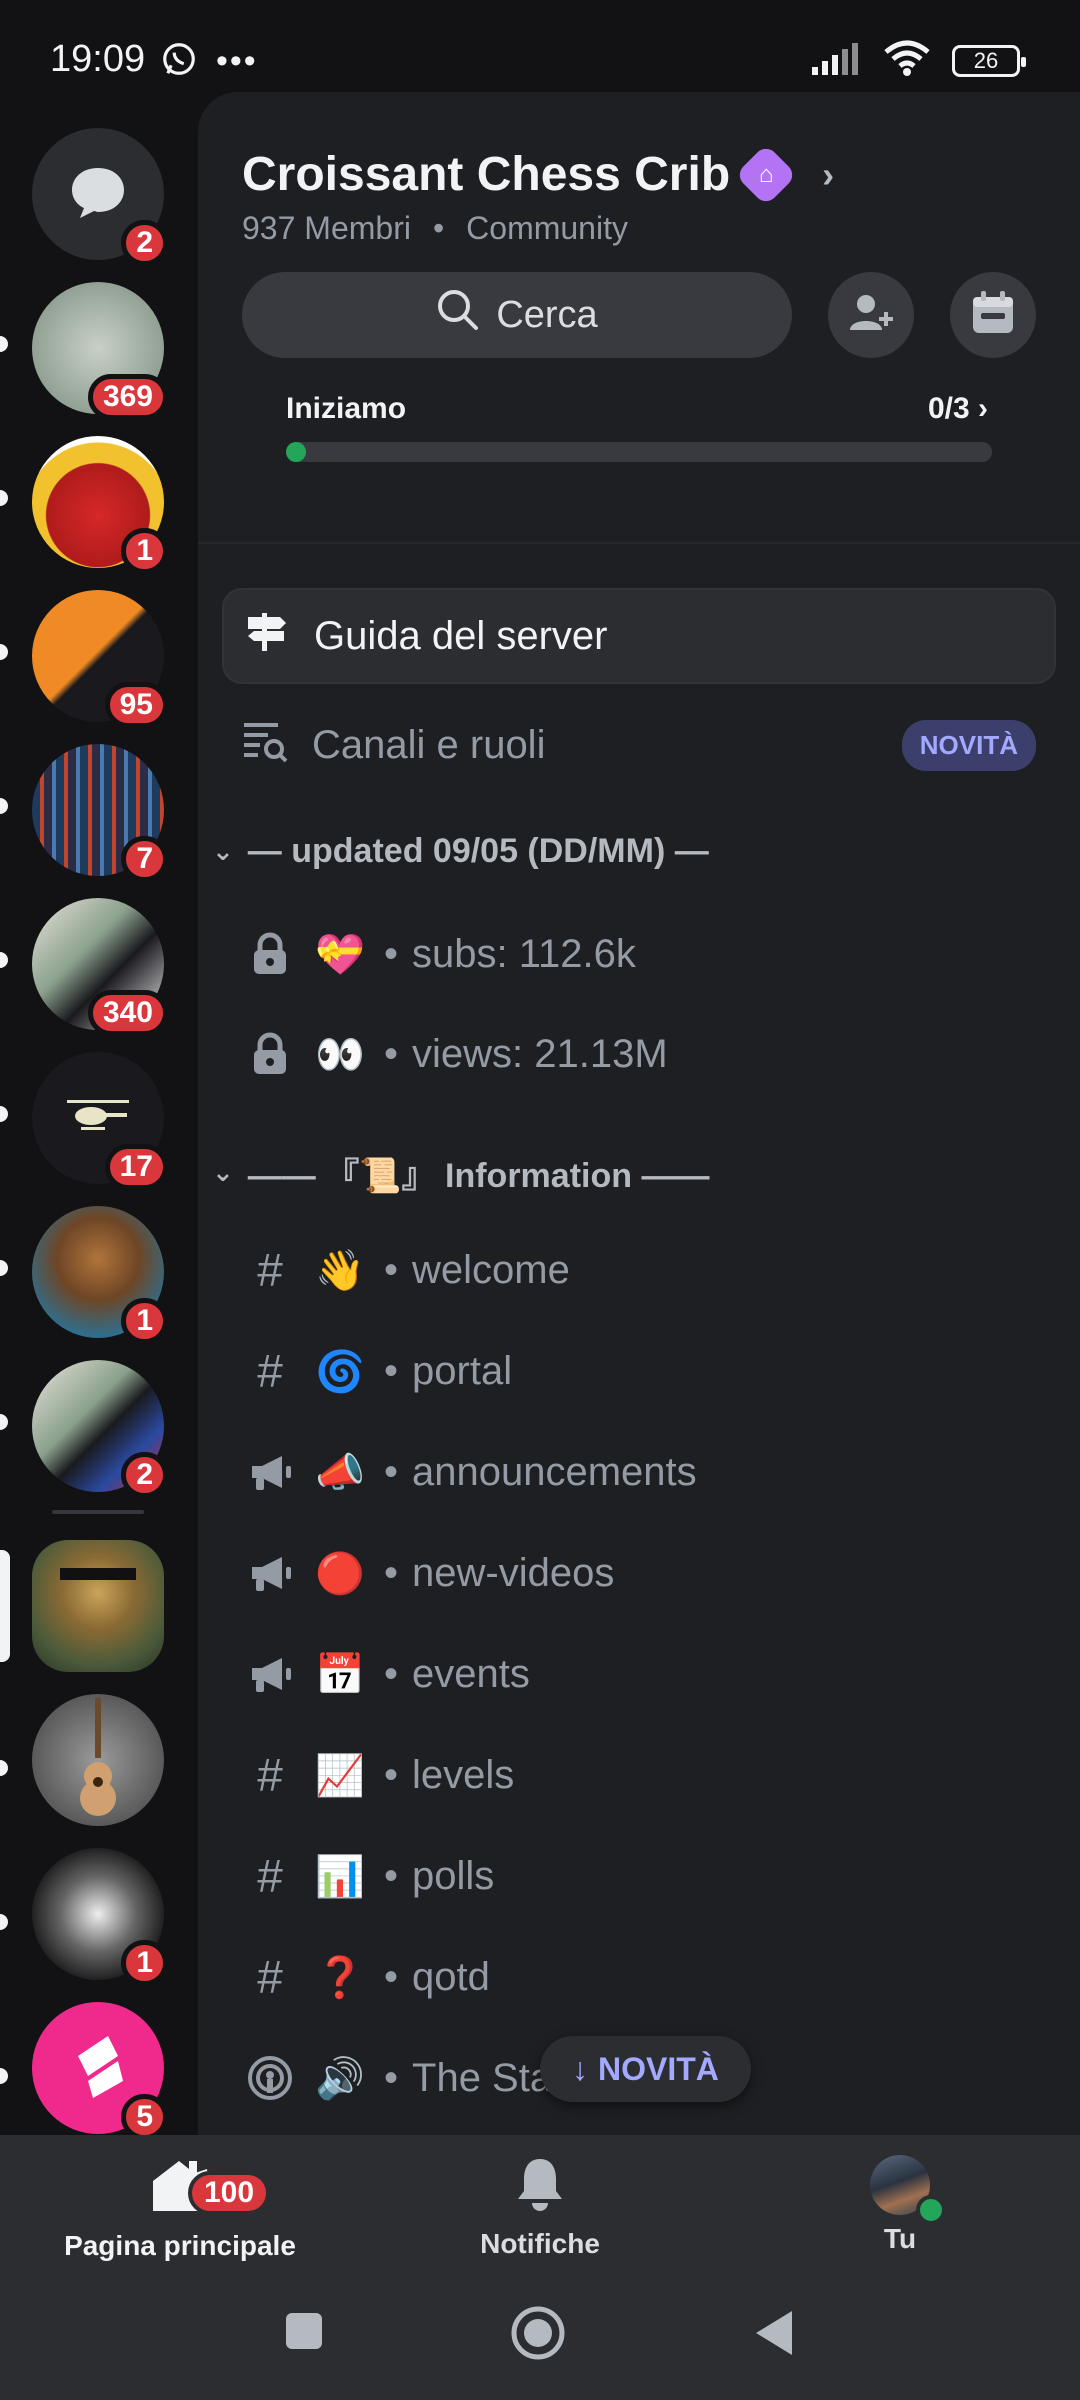 Image resolution: width=1080 pixels, height=2400 pixels. What do you see at coordinates (639, 1674) in the screenshot?
I see `channel-row: 📅 • events` at bounding box center [639, 1674].